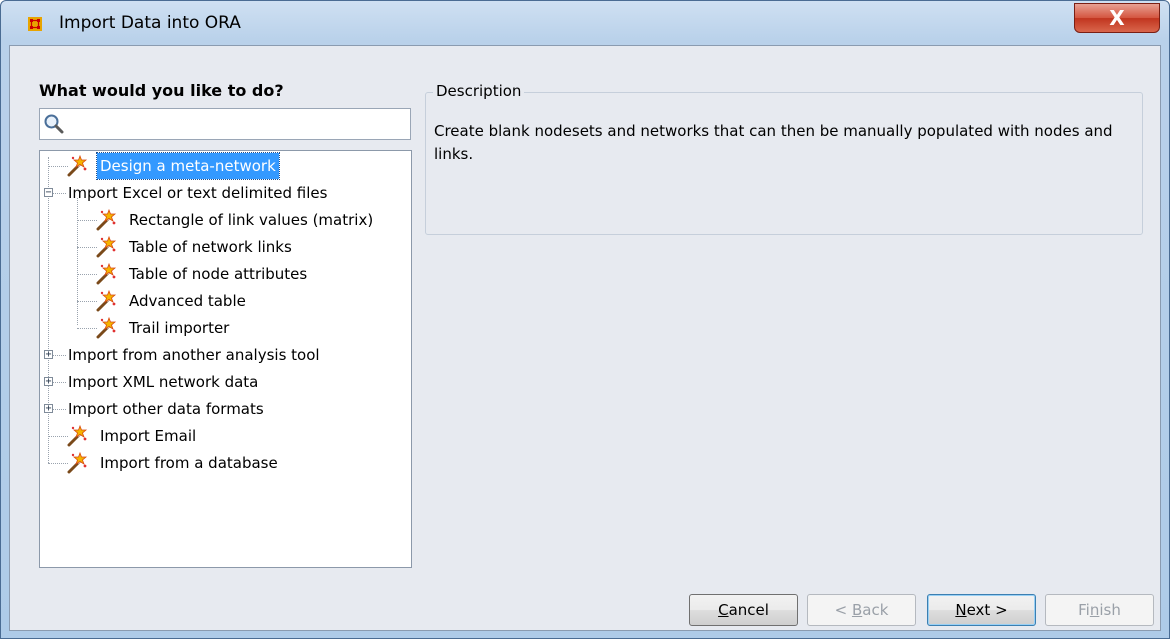 This screenshot has width=1170, height=639. I want to click on next-button-label: Next >, so click(981, 610).